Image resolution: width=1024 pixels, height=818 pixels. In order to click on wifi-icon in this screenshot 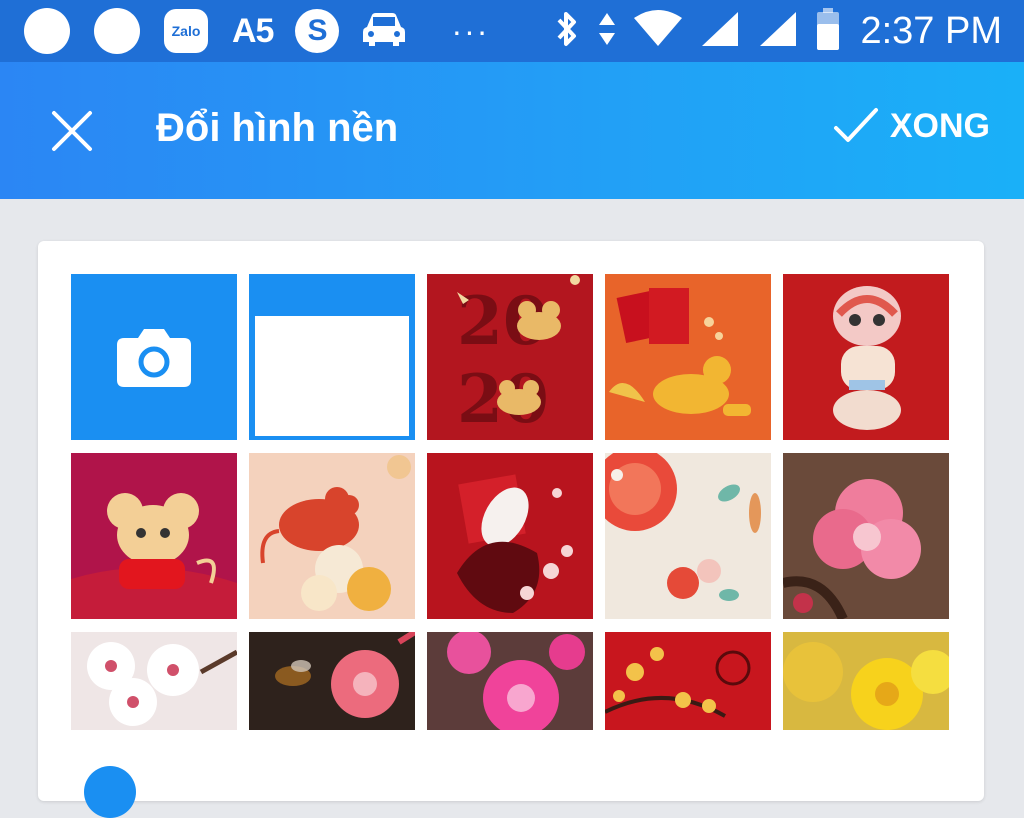, I will do `click(658, 31)`.